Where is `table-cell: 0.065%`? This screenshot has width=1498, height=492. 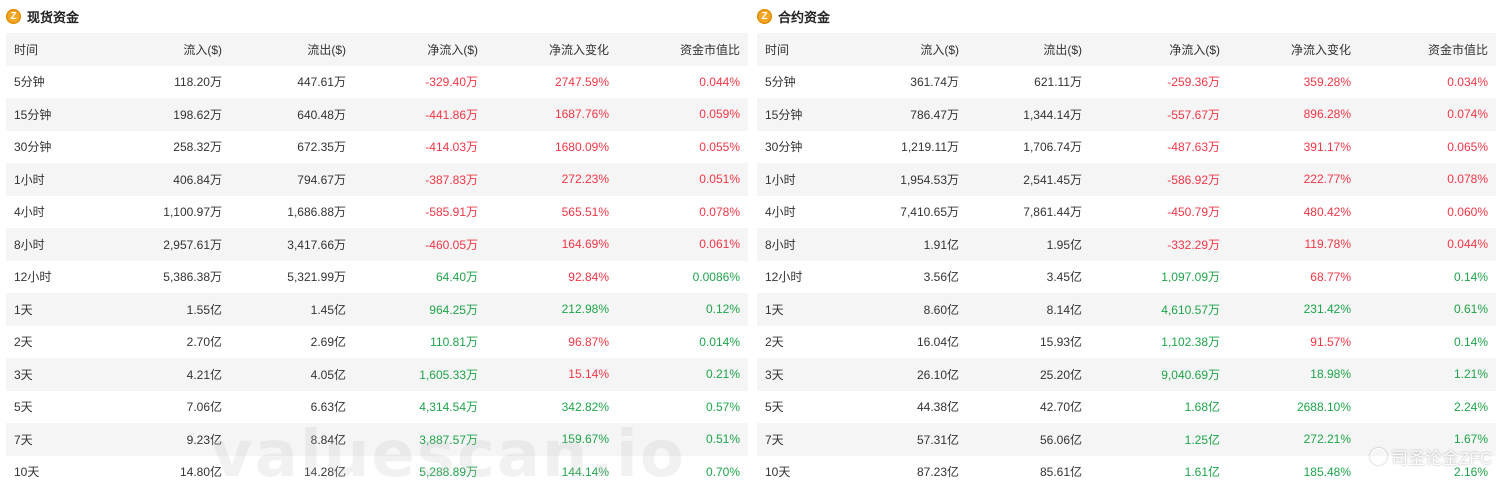
table-cell: 0.065% is located at coordinates (1467, 146).